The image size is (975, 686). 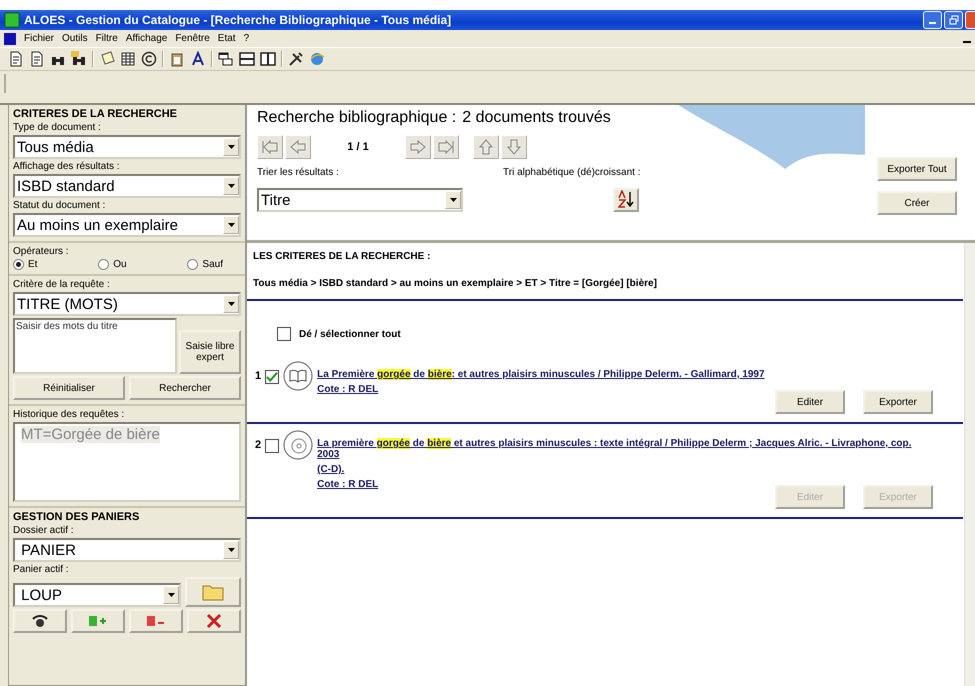 I want to click on menu-item: Filtre, so click(x=107, y=38).